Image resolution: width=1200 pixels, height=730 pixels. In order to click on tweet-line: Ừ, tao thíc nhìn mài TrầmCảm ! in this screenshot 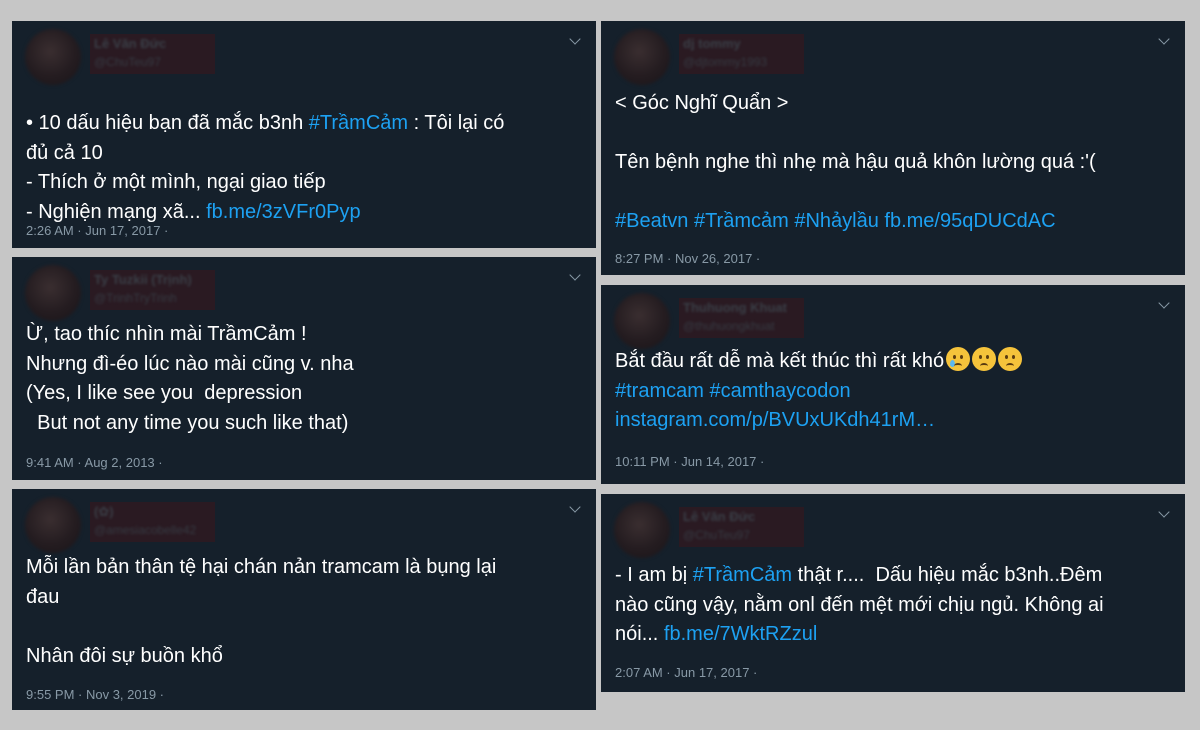, I will do `click(302, 335)`.